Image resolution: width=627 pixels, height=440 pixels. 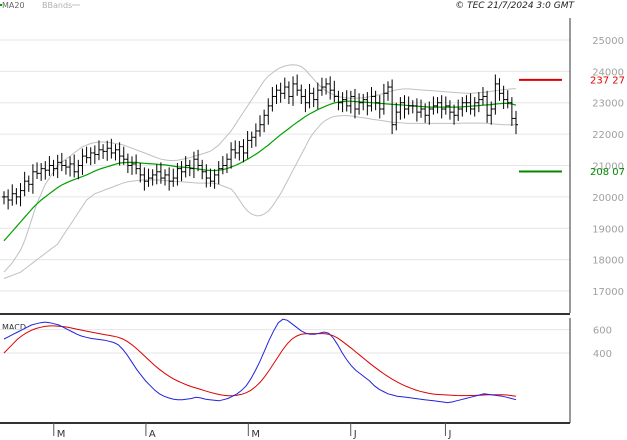 I want to click on month-label: A, so click(x=152, y=434).